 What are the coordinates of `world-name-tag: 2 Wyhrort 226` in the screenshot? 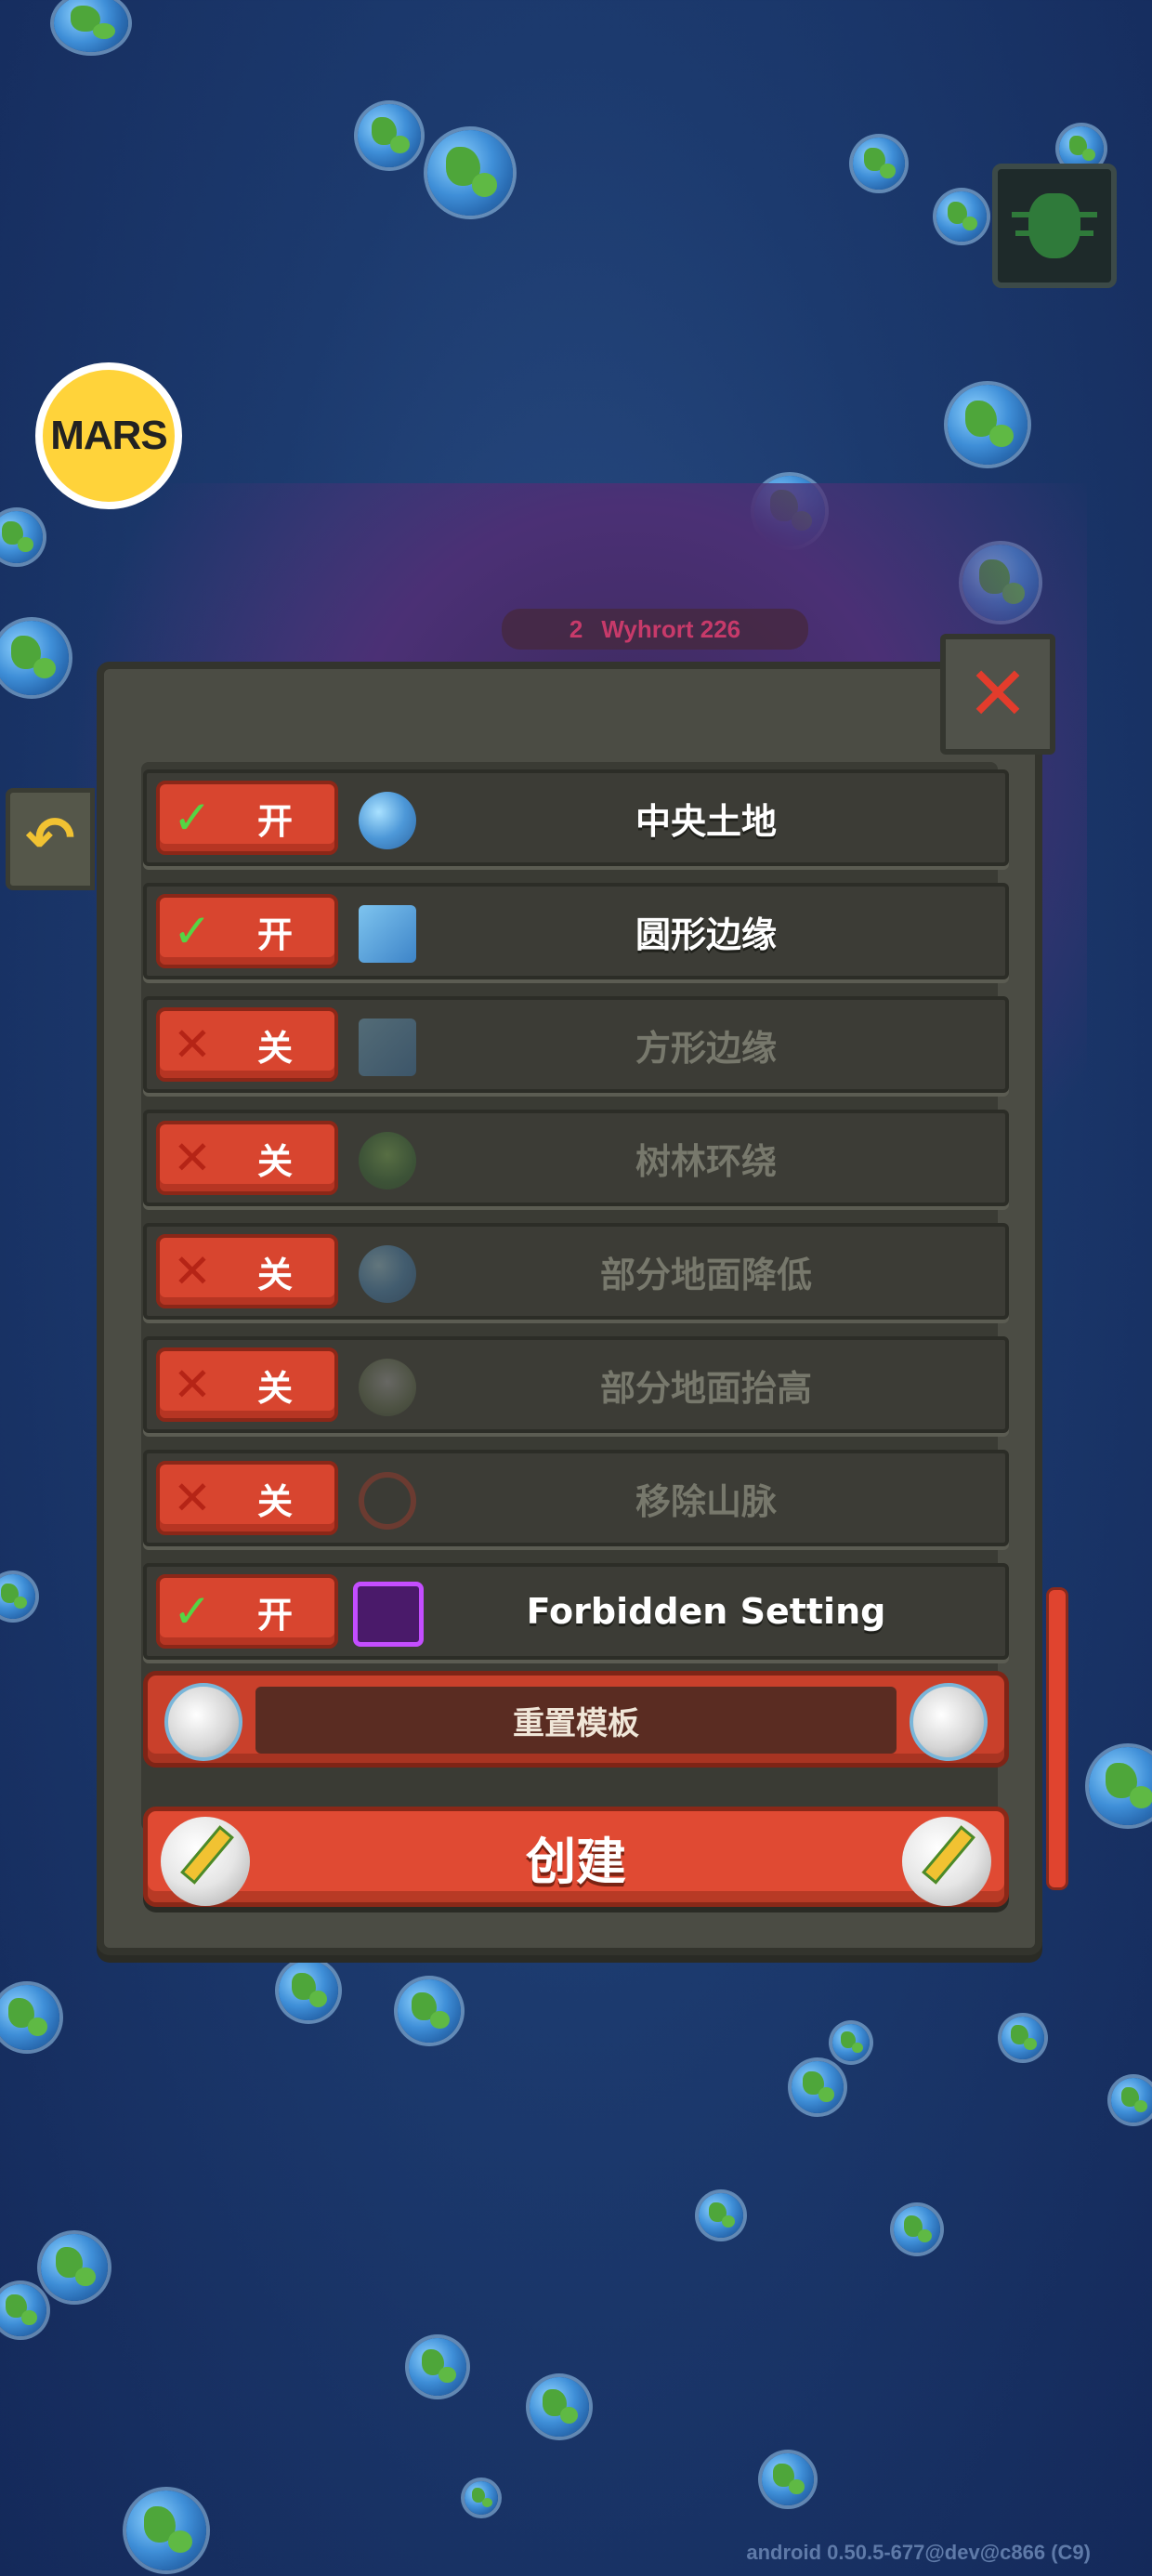 It's located at (655, 629).